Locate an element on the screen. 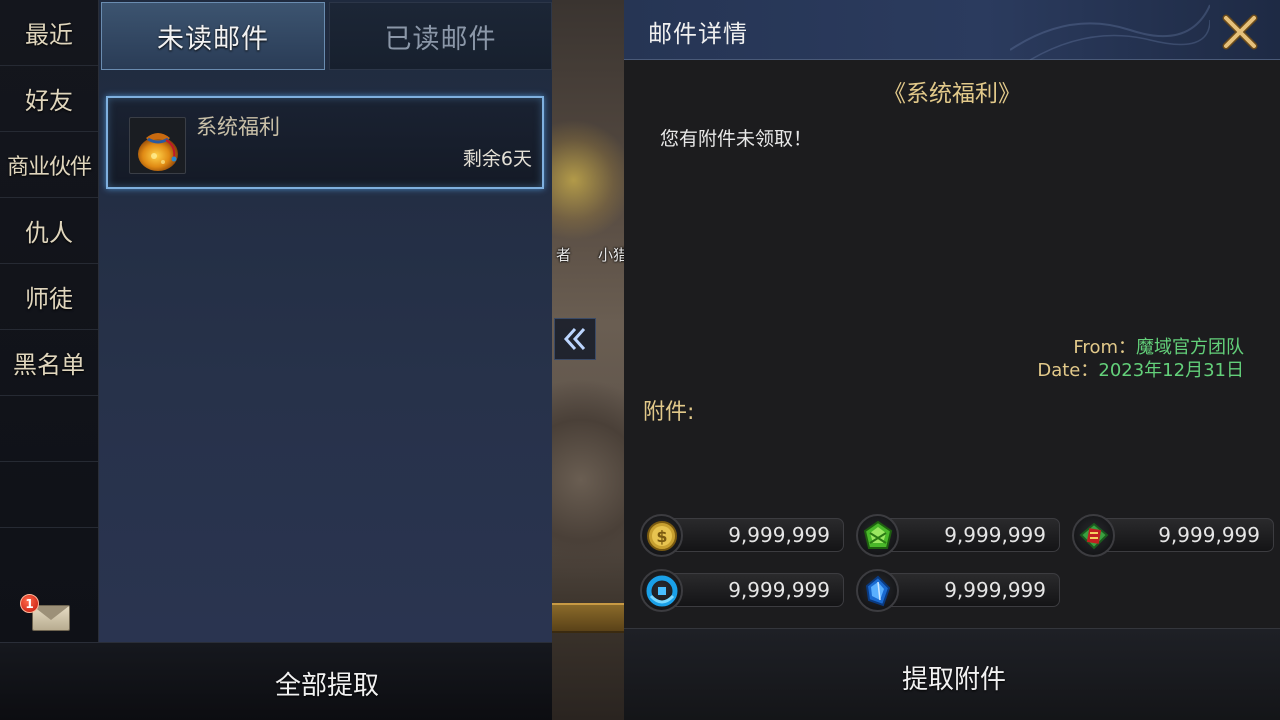 The height and width of the screenshot is (720, 1280). gold-coin-icon: $ is located at coordinates (661, 535).